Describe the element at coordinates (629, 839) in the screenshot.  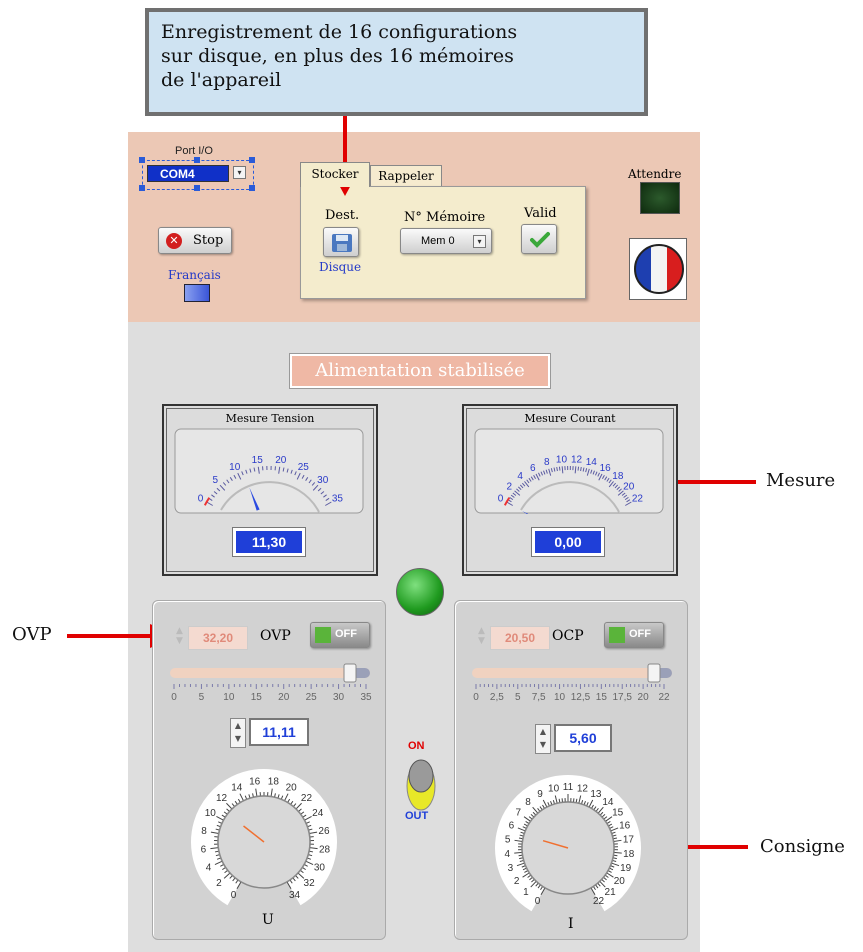
I see `knob-tick-label: 17` at that location.